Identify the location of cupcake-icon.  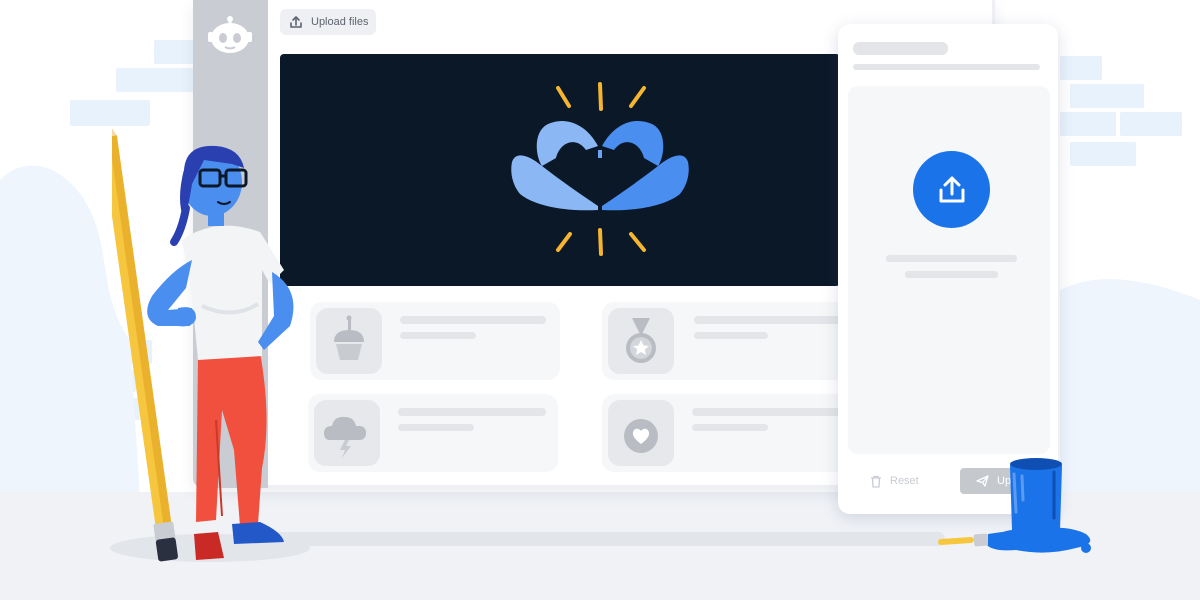
(349, 337).